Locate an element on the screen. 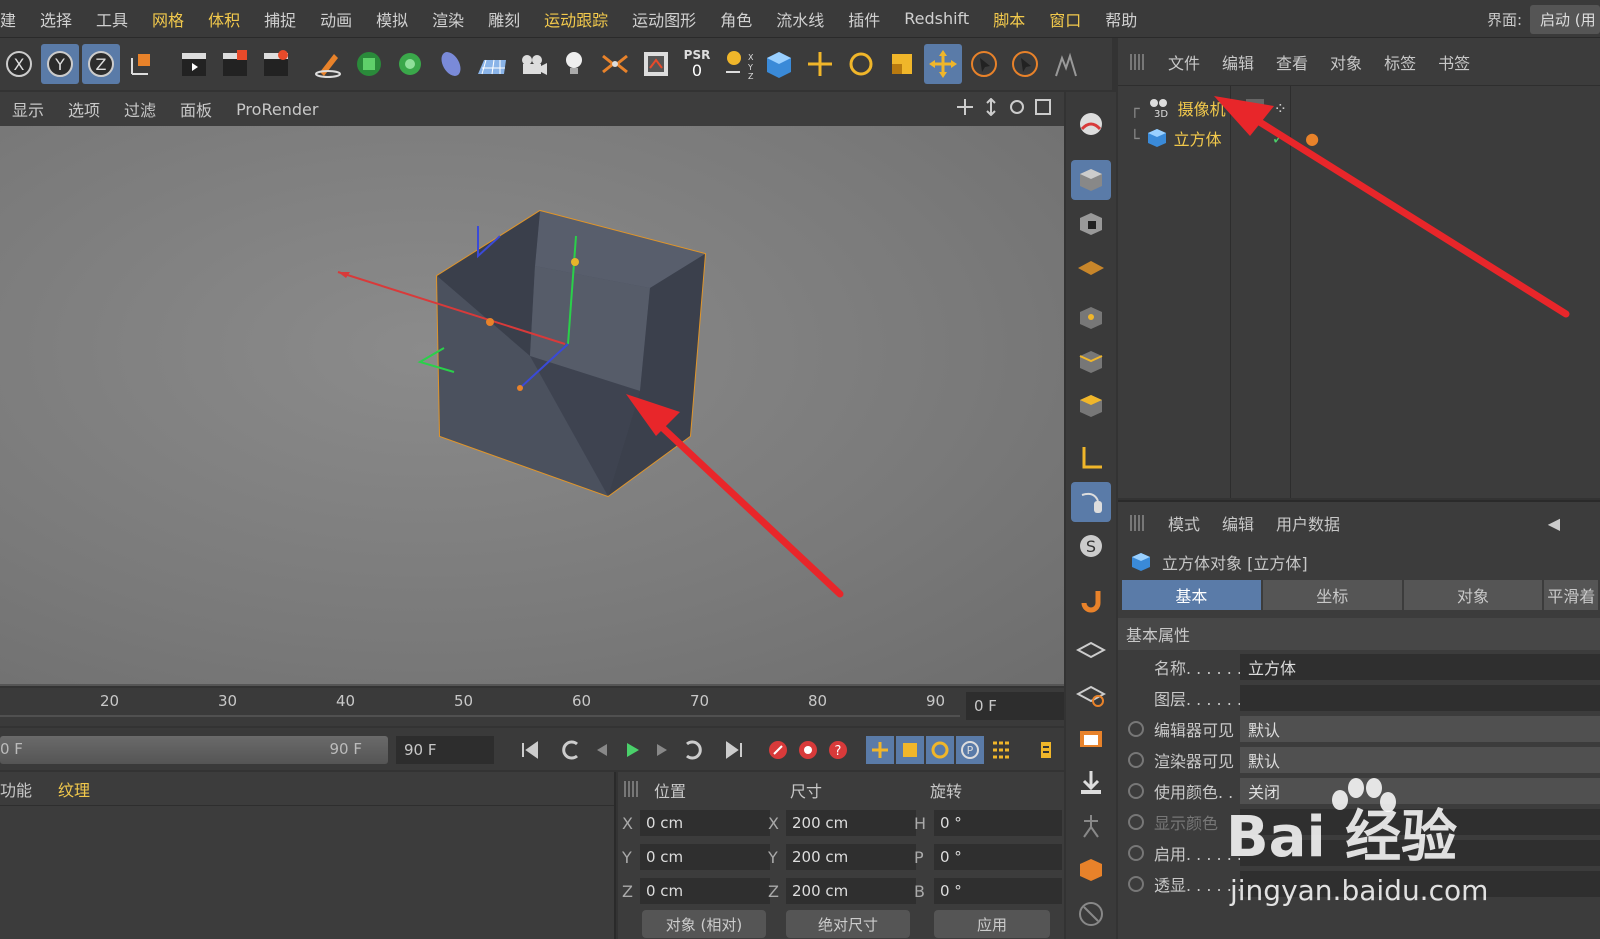  menu-item: 运动图形 is located at coordinates (664, 19).